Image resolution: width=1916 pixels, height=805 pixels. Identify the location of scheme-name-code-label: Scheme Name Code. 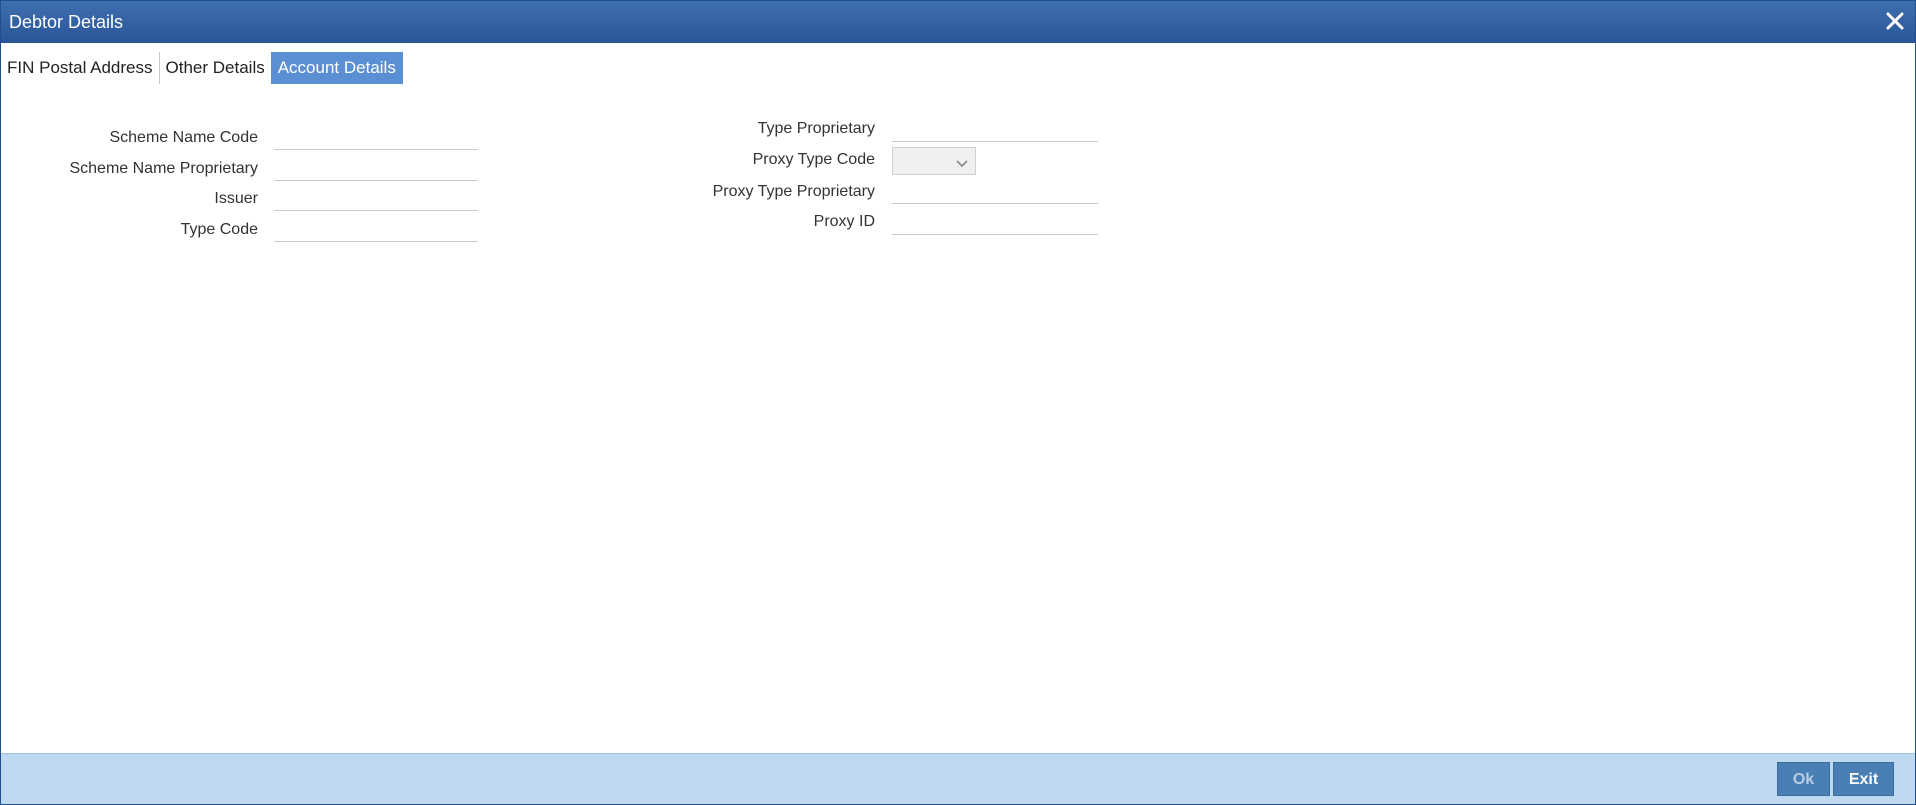
(183, 137).